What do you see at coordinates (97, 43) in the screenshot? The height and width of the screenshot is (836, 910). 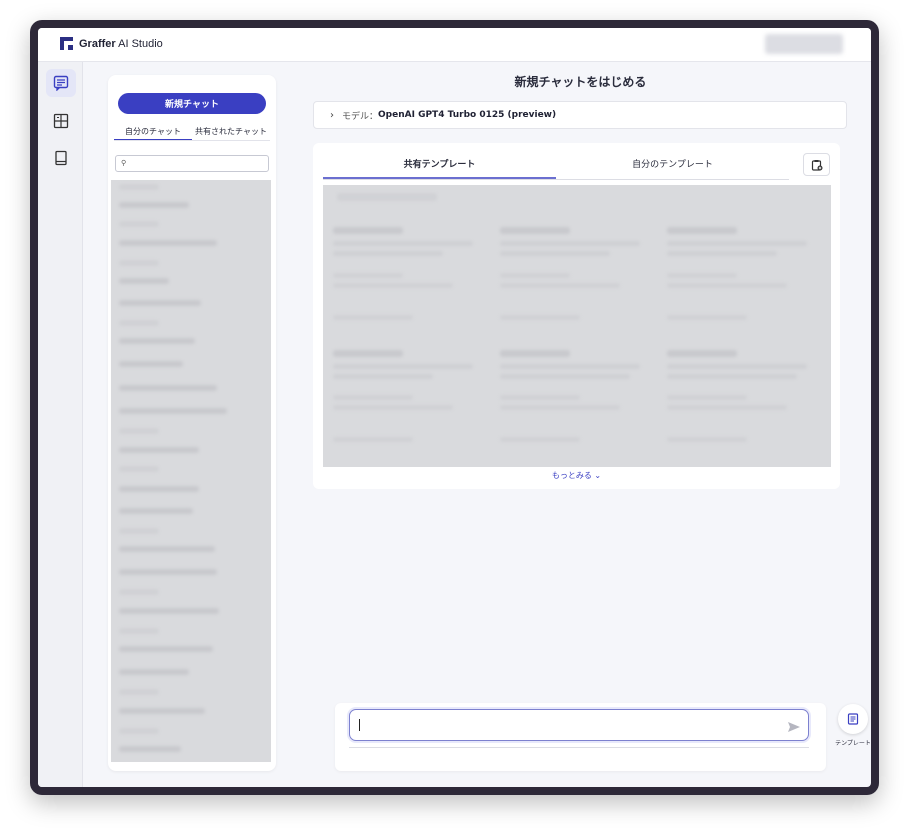 I see `brand-name: Graffer` at bounding box center [97, 43].